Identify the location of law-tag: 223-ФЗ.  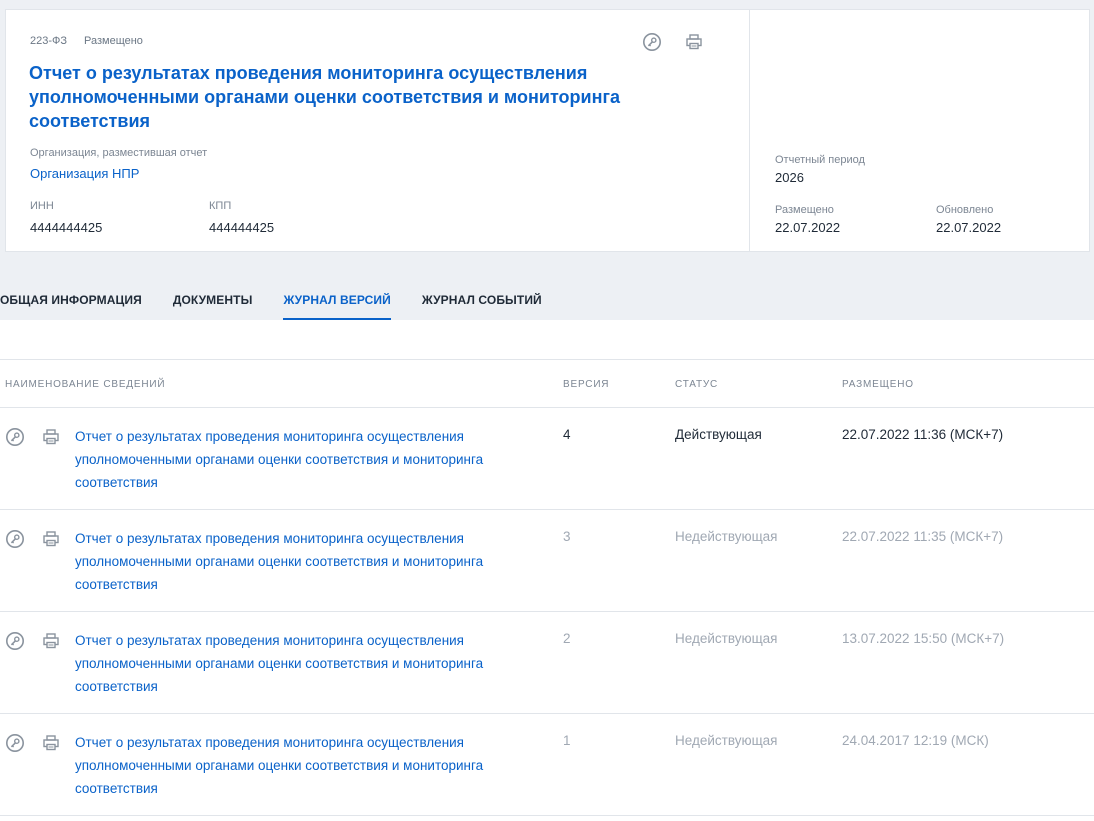
(49, 41).